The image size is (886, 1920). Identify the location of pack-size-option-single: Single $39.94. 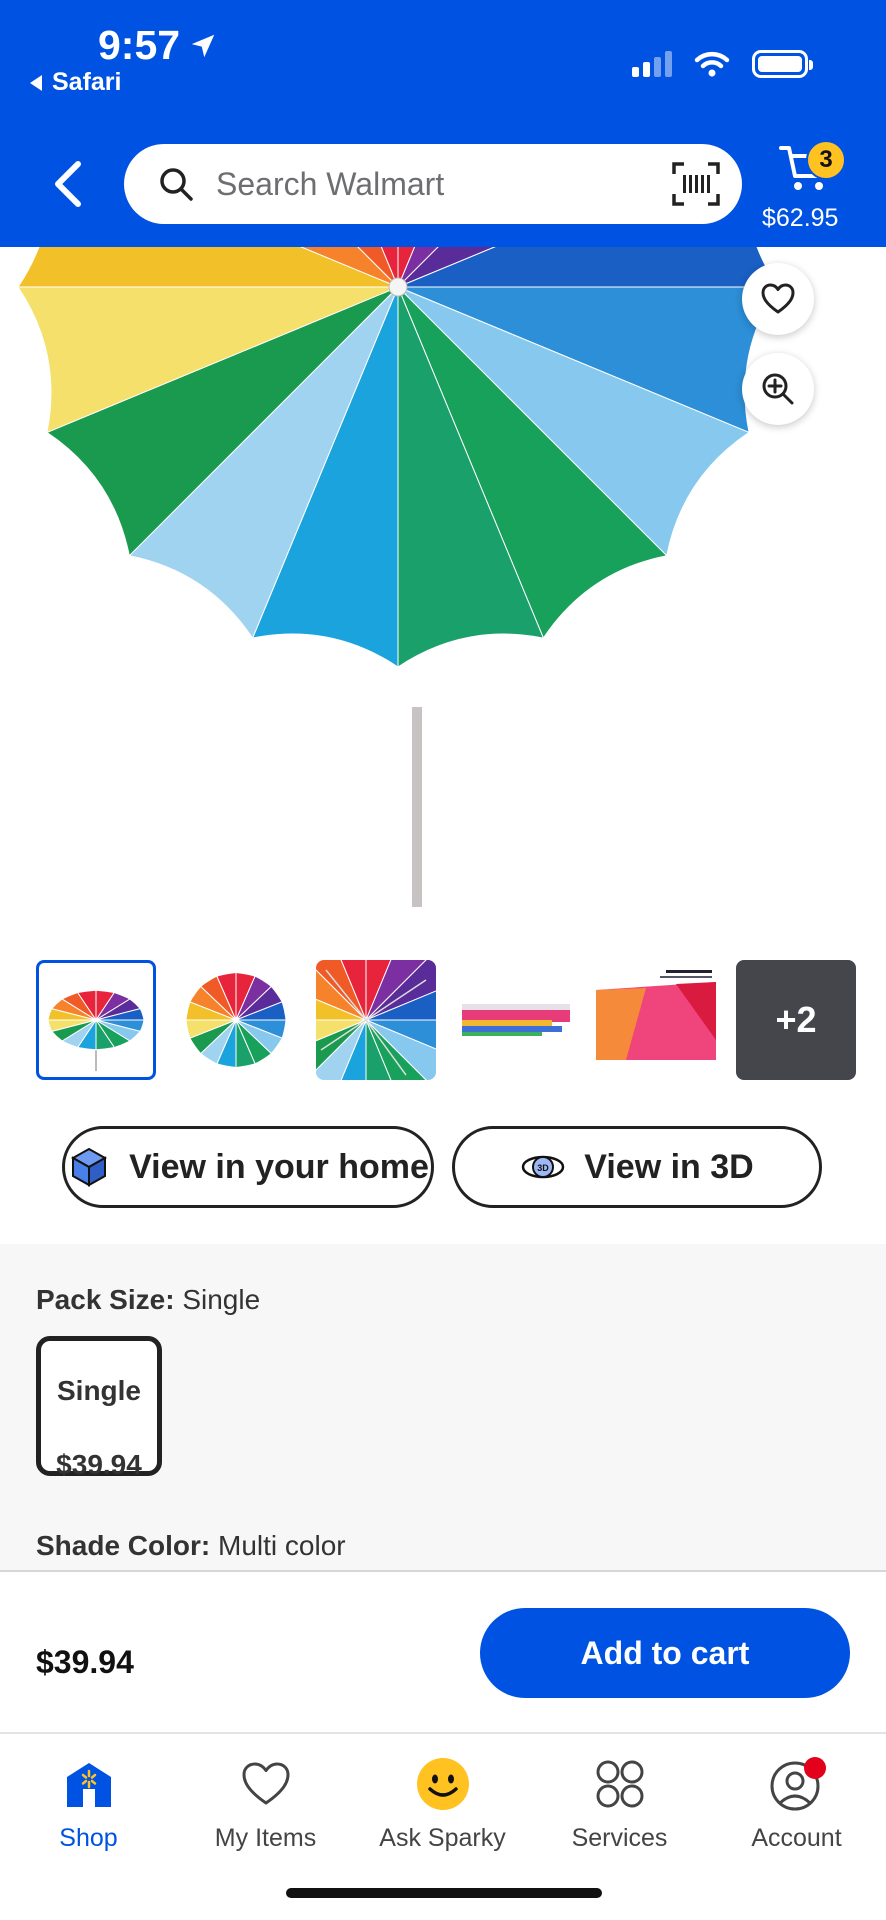
(99, 1408).